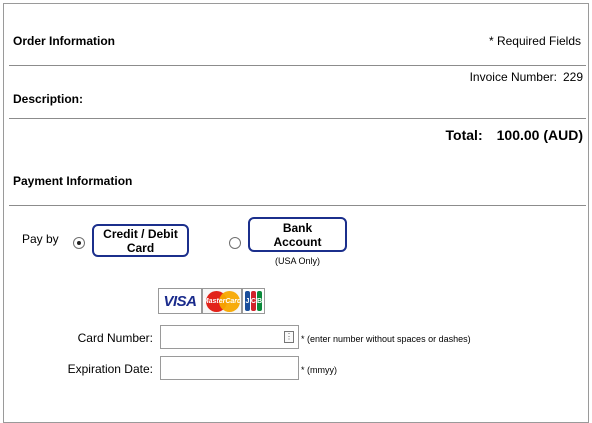  I want to click on jcb-icon: J C B, so click(253, 301).